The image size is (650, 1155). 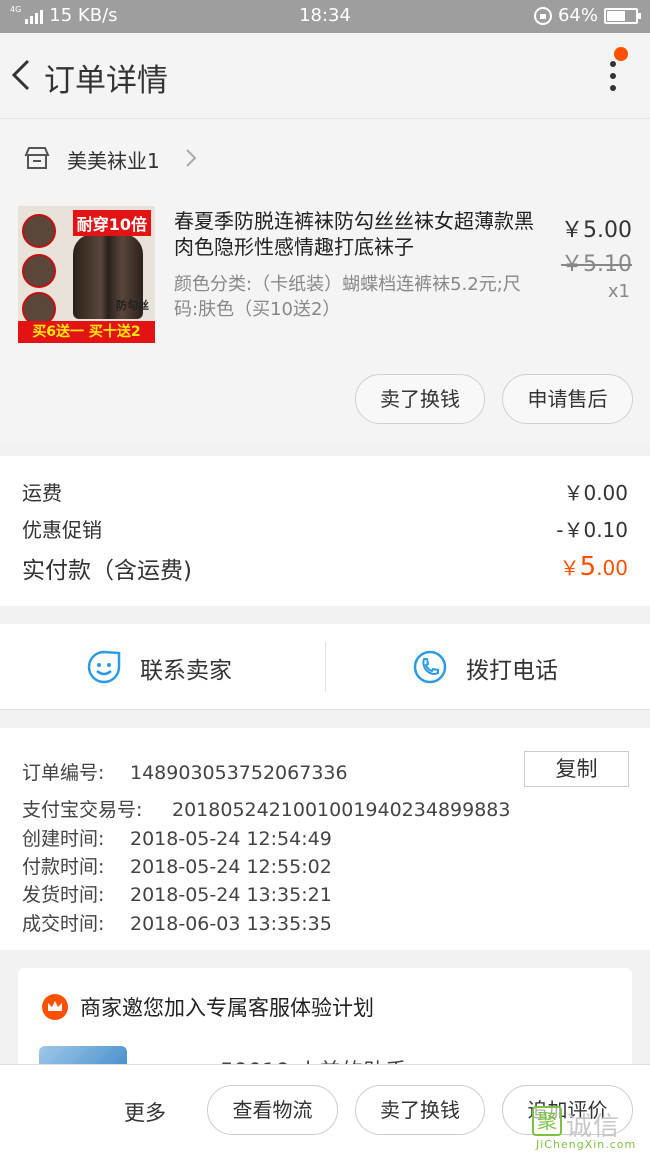 What do you see at coordinates (325, 16) in the screenshot?
I see `status-bar: 4G 15 KB/s 18:34 64%` at bounding box center [325, 16].